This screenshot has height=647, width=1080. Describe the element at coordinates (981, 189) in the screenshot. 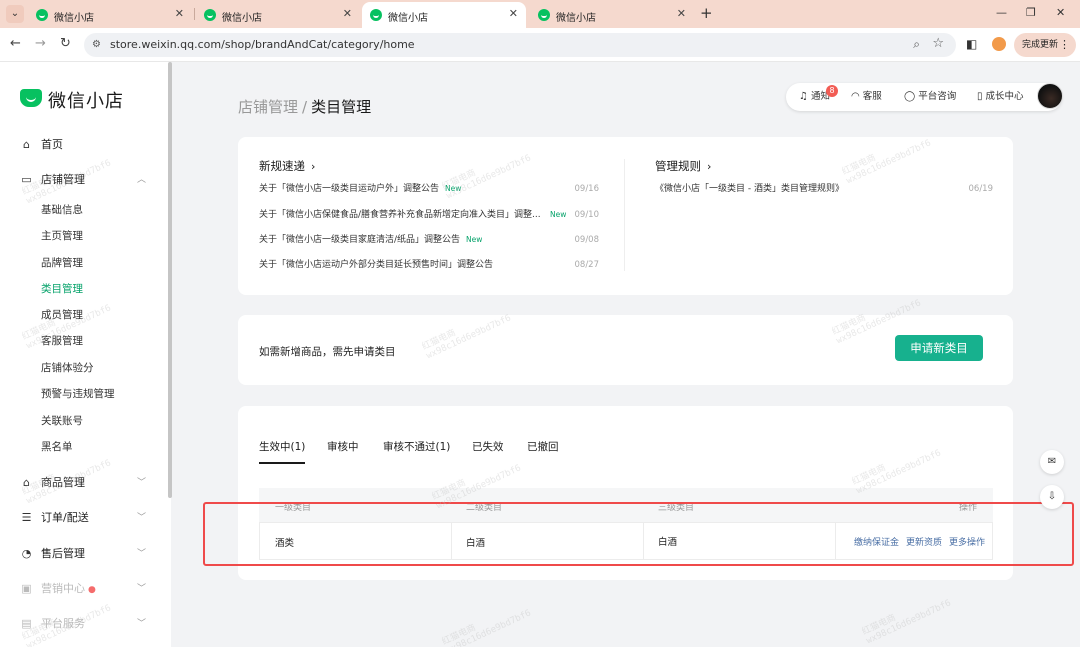

I see `rule-item-date: 06/19` at that location.